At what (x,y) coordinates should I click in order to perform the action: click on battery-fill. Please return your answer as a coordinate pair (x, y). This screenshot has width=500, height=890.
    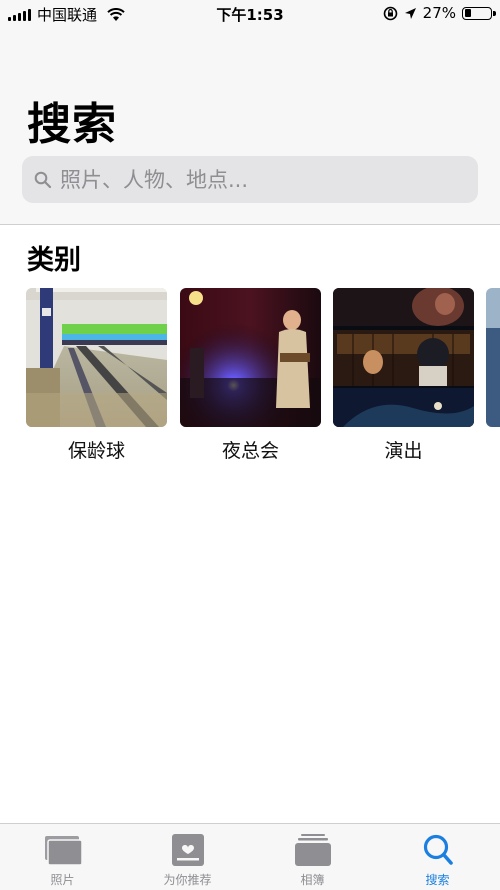
    Looking at the image, I should click on (467, 13).